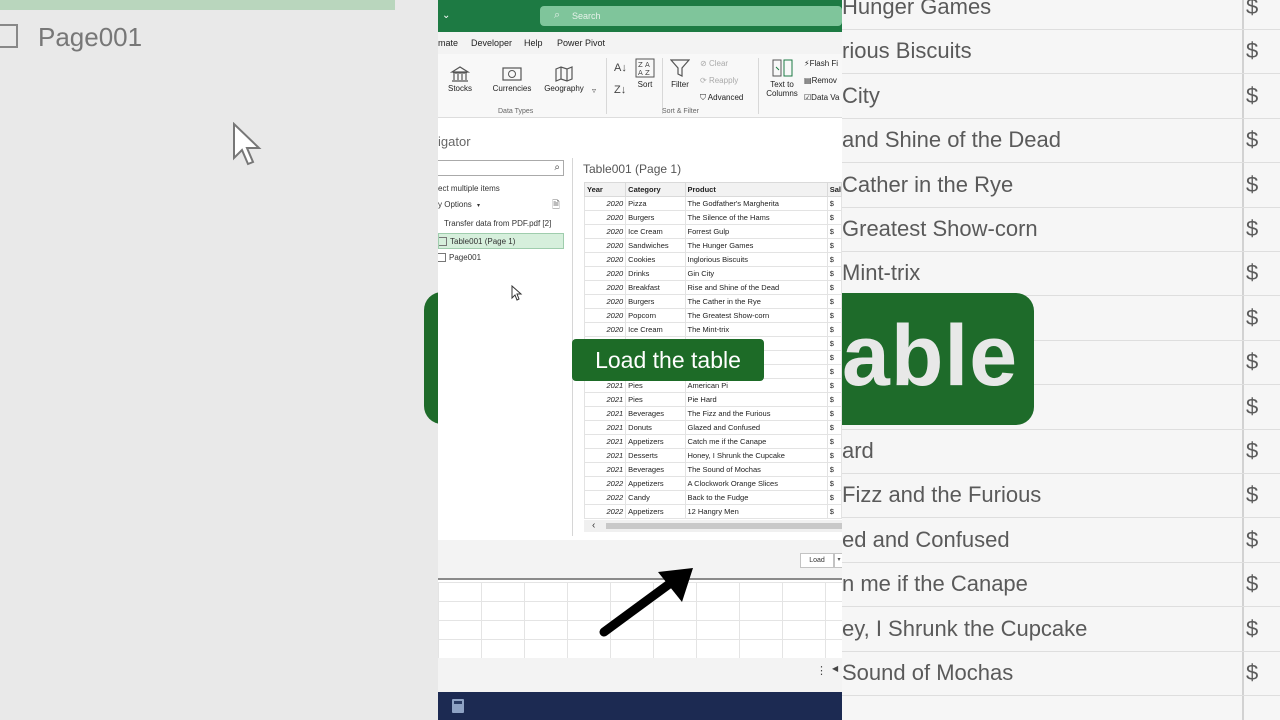  What do you see at coordinates (824, 80) in the screenshot?
I see `remove-duplicates-label: Remov` at bounding box center [824, 80].